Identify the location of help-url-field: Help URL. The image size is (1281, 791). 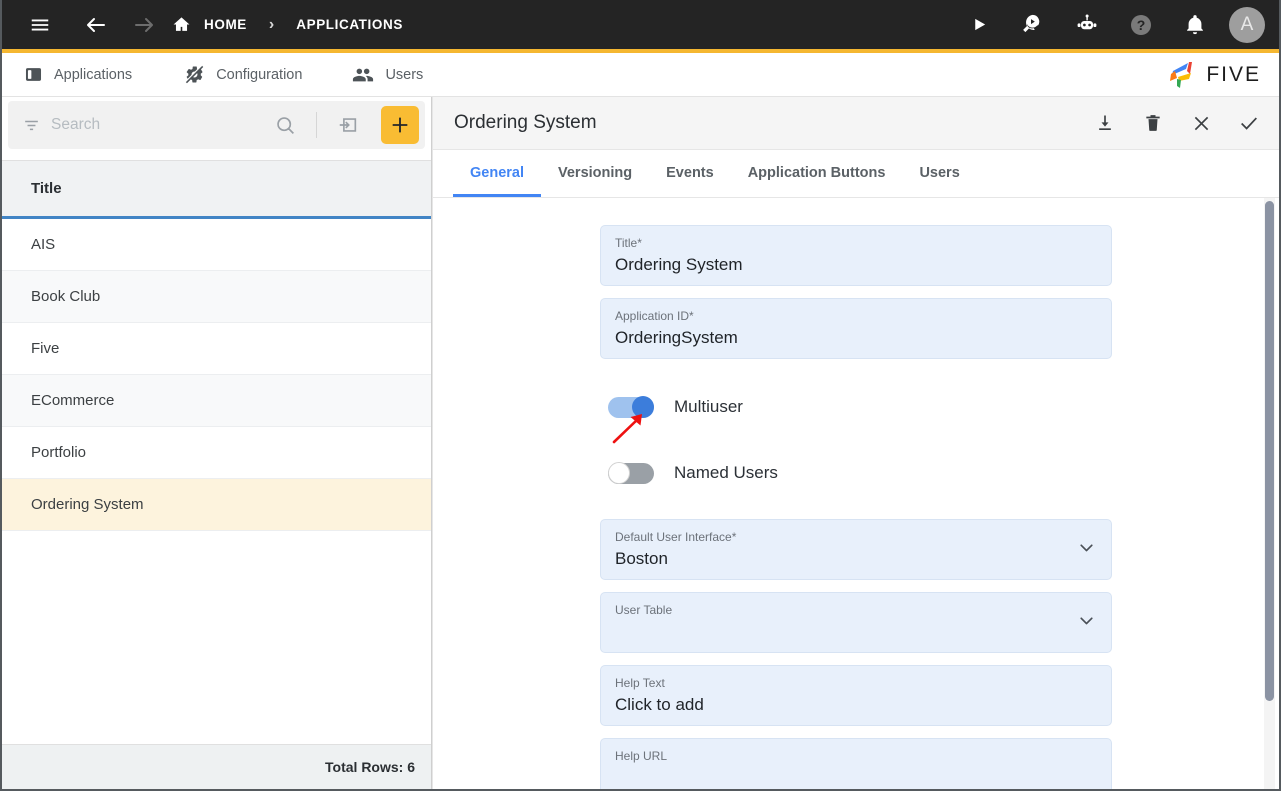
(856, 763).